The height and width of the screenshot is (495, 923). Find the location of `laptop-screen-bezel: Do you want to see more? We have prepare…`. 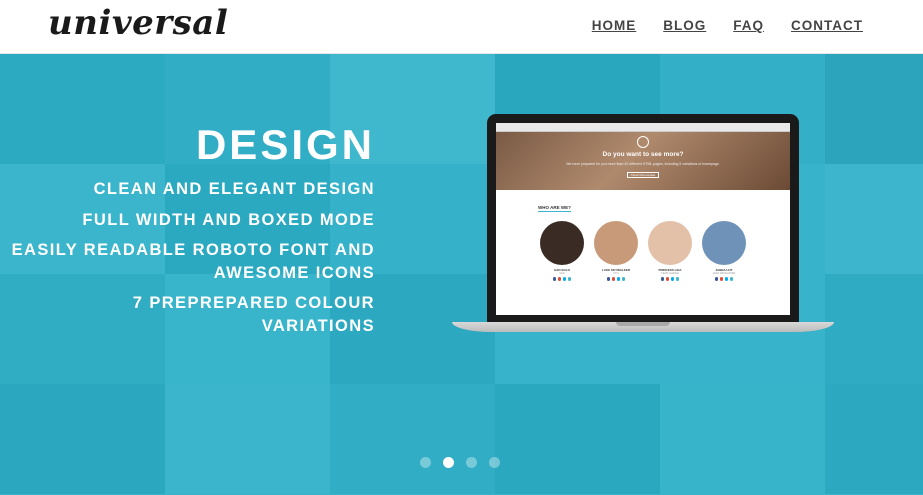

laptop-screen-bezel: Do you want to see more? We have prepare… is located at coordinates (643, 219).